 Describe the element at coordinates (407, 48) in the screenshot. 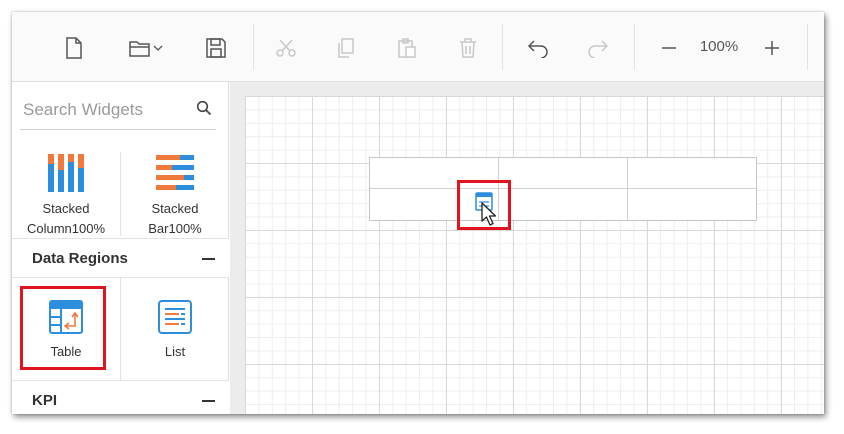

I see `paste-icon` at that location.